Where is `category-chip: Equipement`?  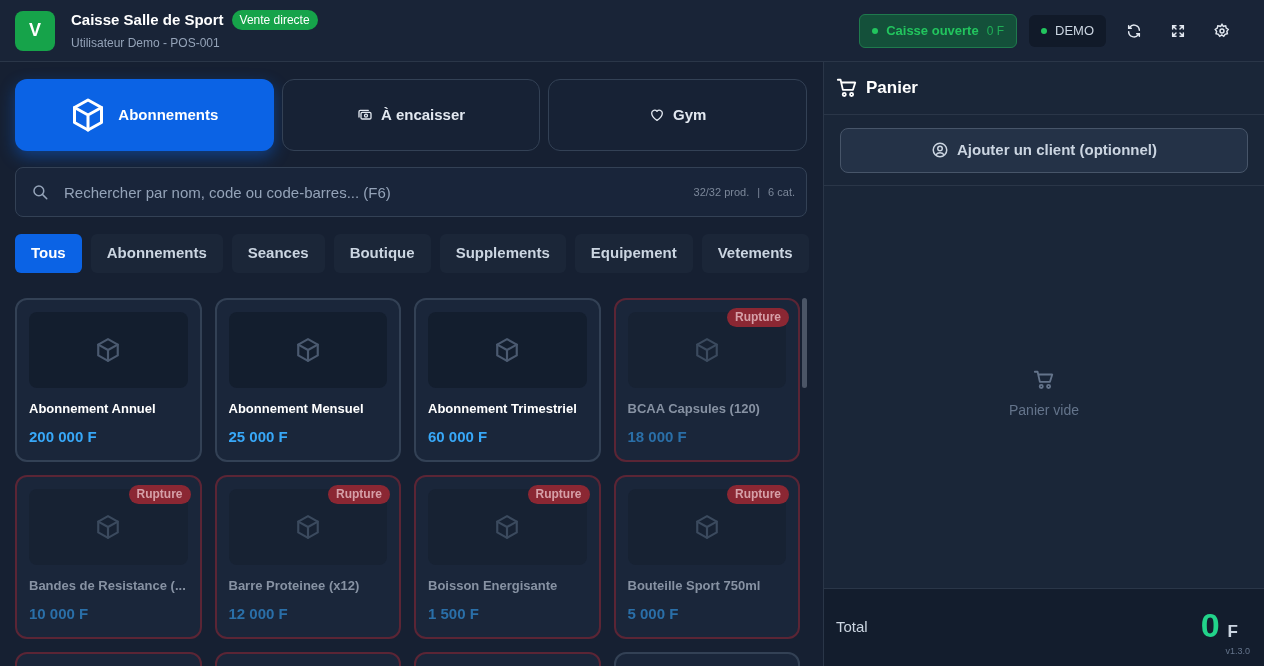
category-chip: Equipement is located at coordinates (633, 253).